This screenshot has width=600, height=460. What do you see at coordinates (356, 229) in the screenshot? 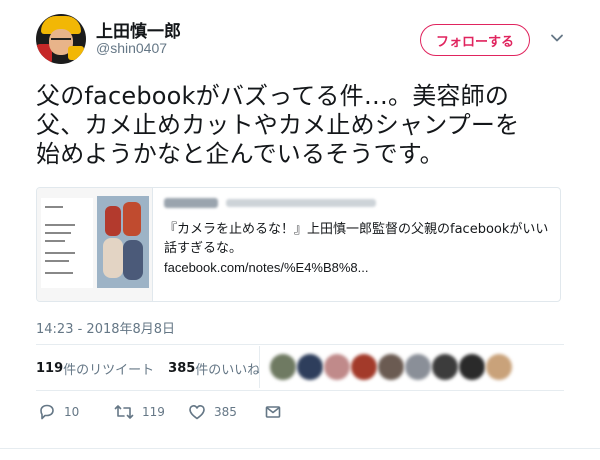
I see `card-title-line: 『カメラを止めるな！』上田慎一郎監督の父親のfacebookがいい` at bounding box center [356, 229].